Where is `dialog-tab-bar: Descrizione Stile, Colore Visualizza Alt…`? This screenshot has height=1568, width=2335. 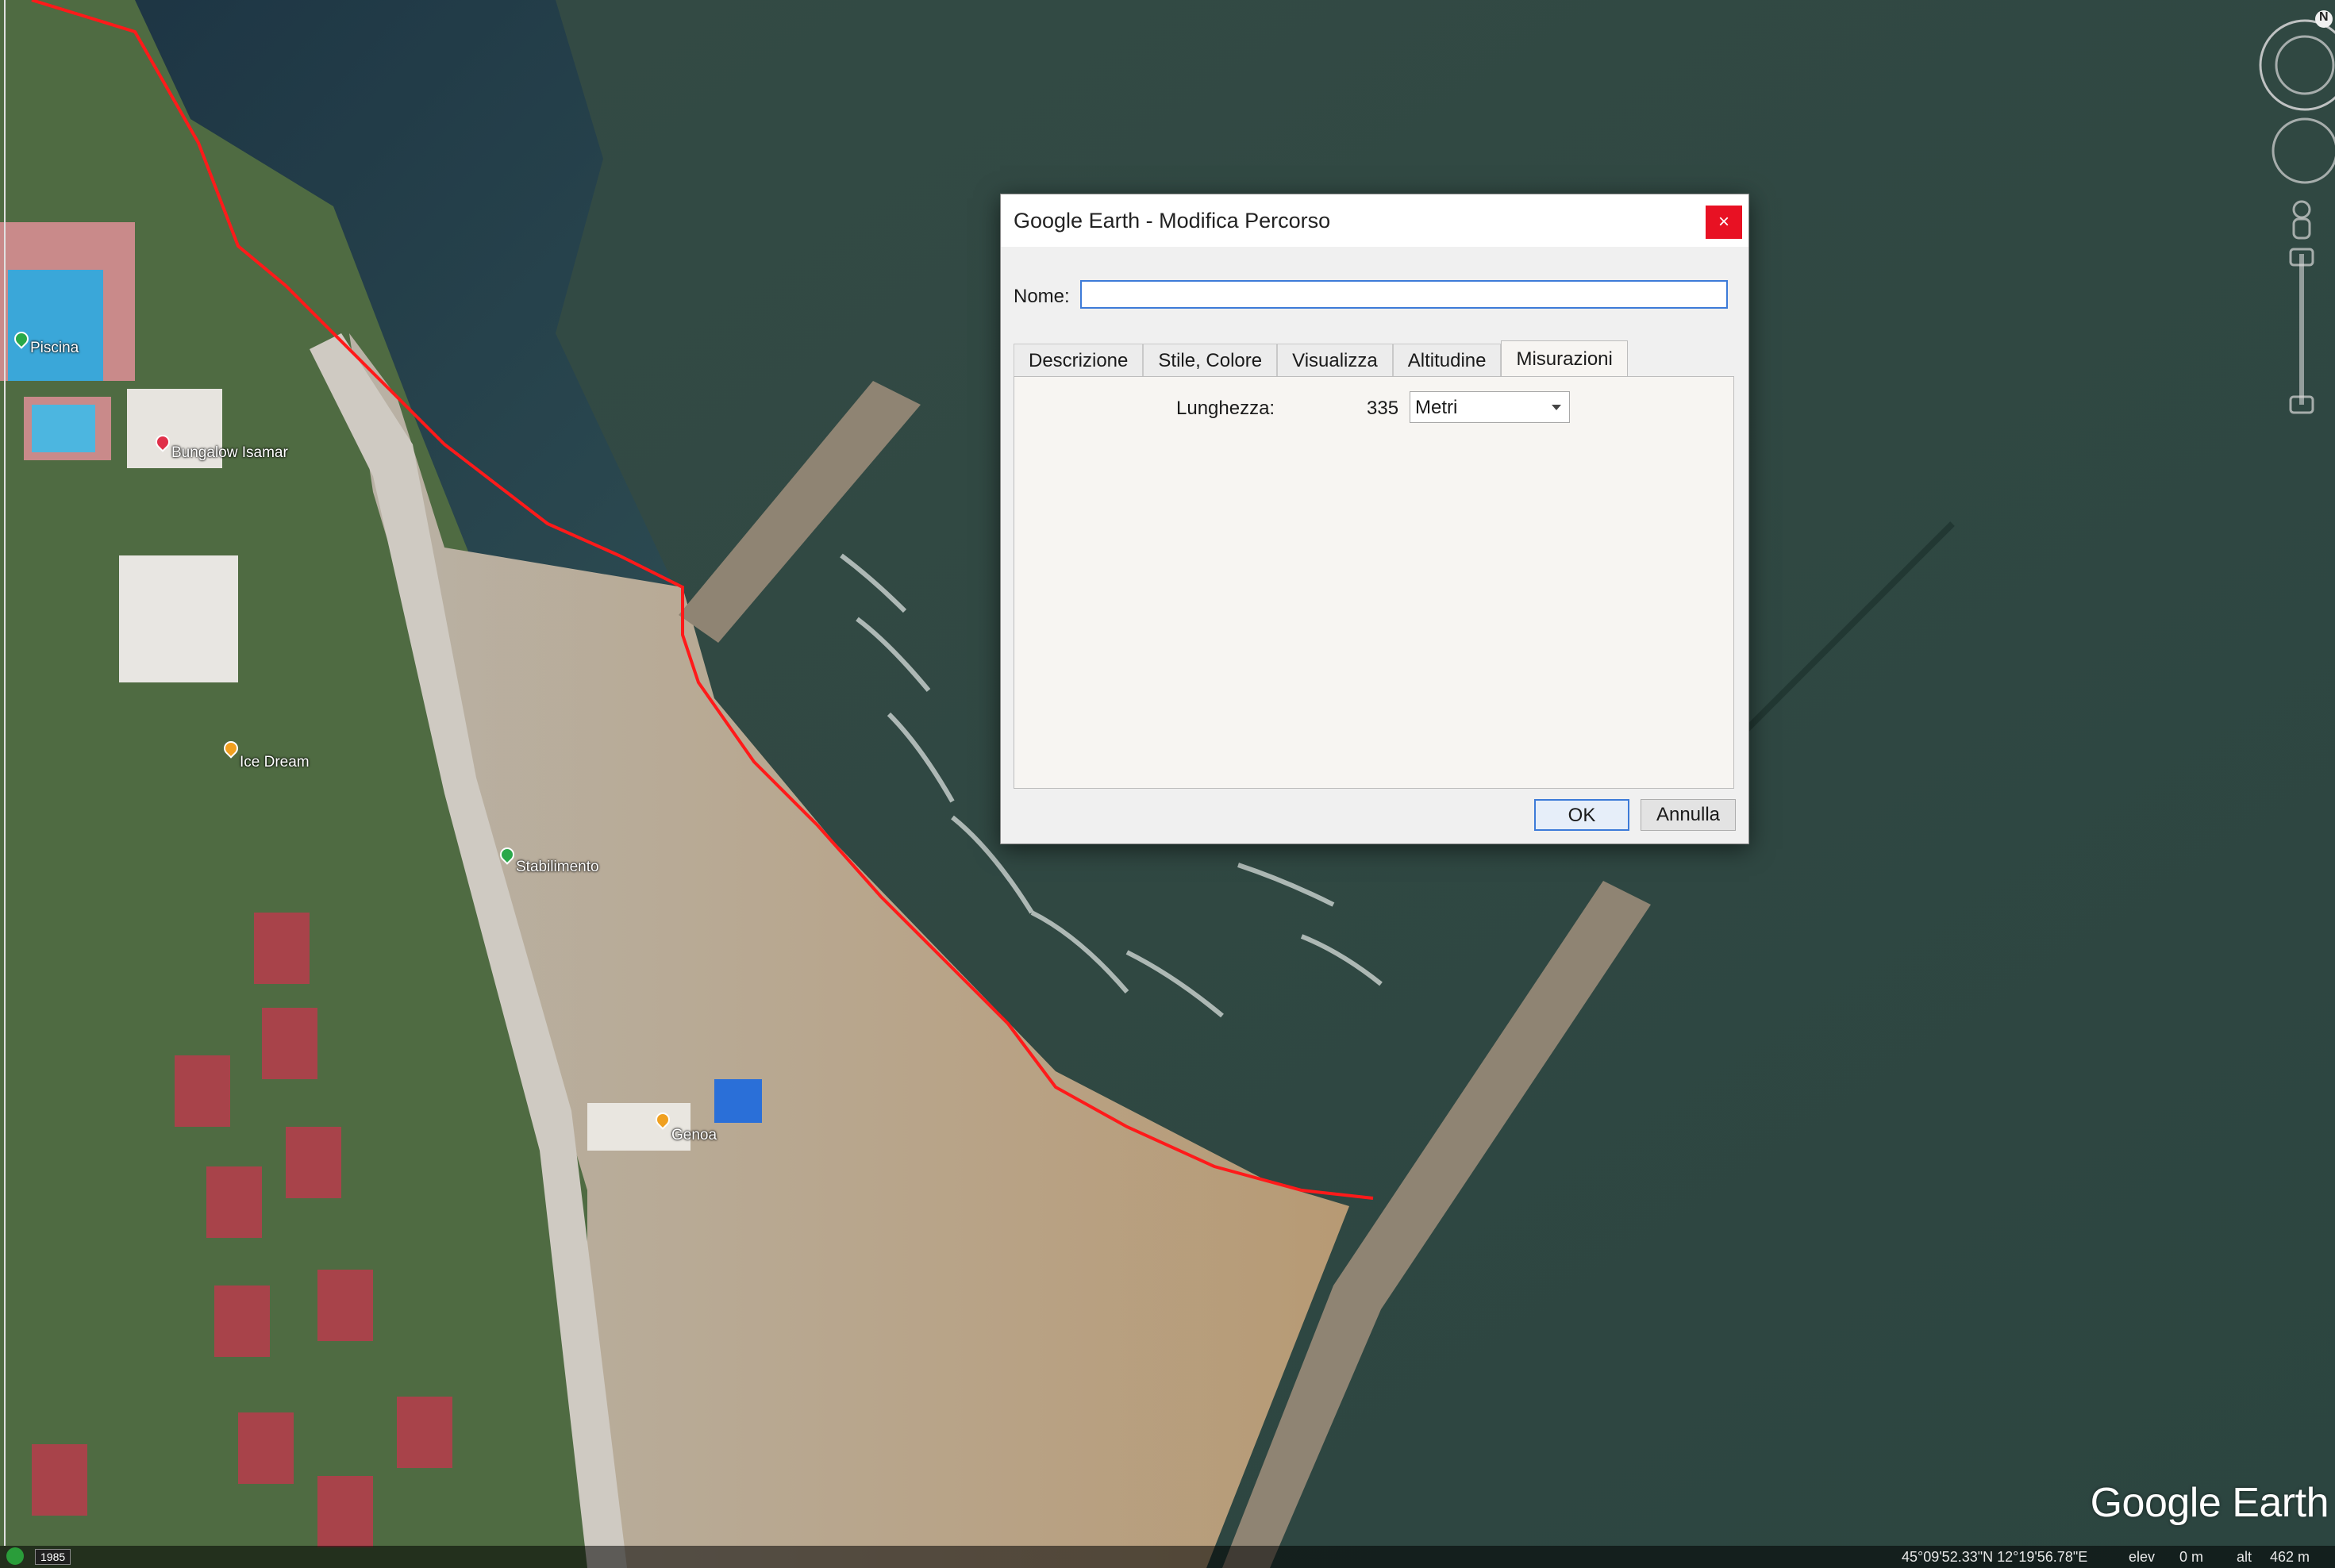 dialog-tab-bar: Descrizione Stile, Colore Visualizza Alt… is located at coordinates (1321, 358).